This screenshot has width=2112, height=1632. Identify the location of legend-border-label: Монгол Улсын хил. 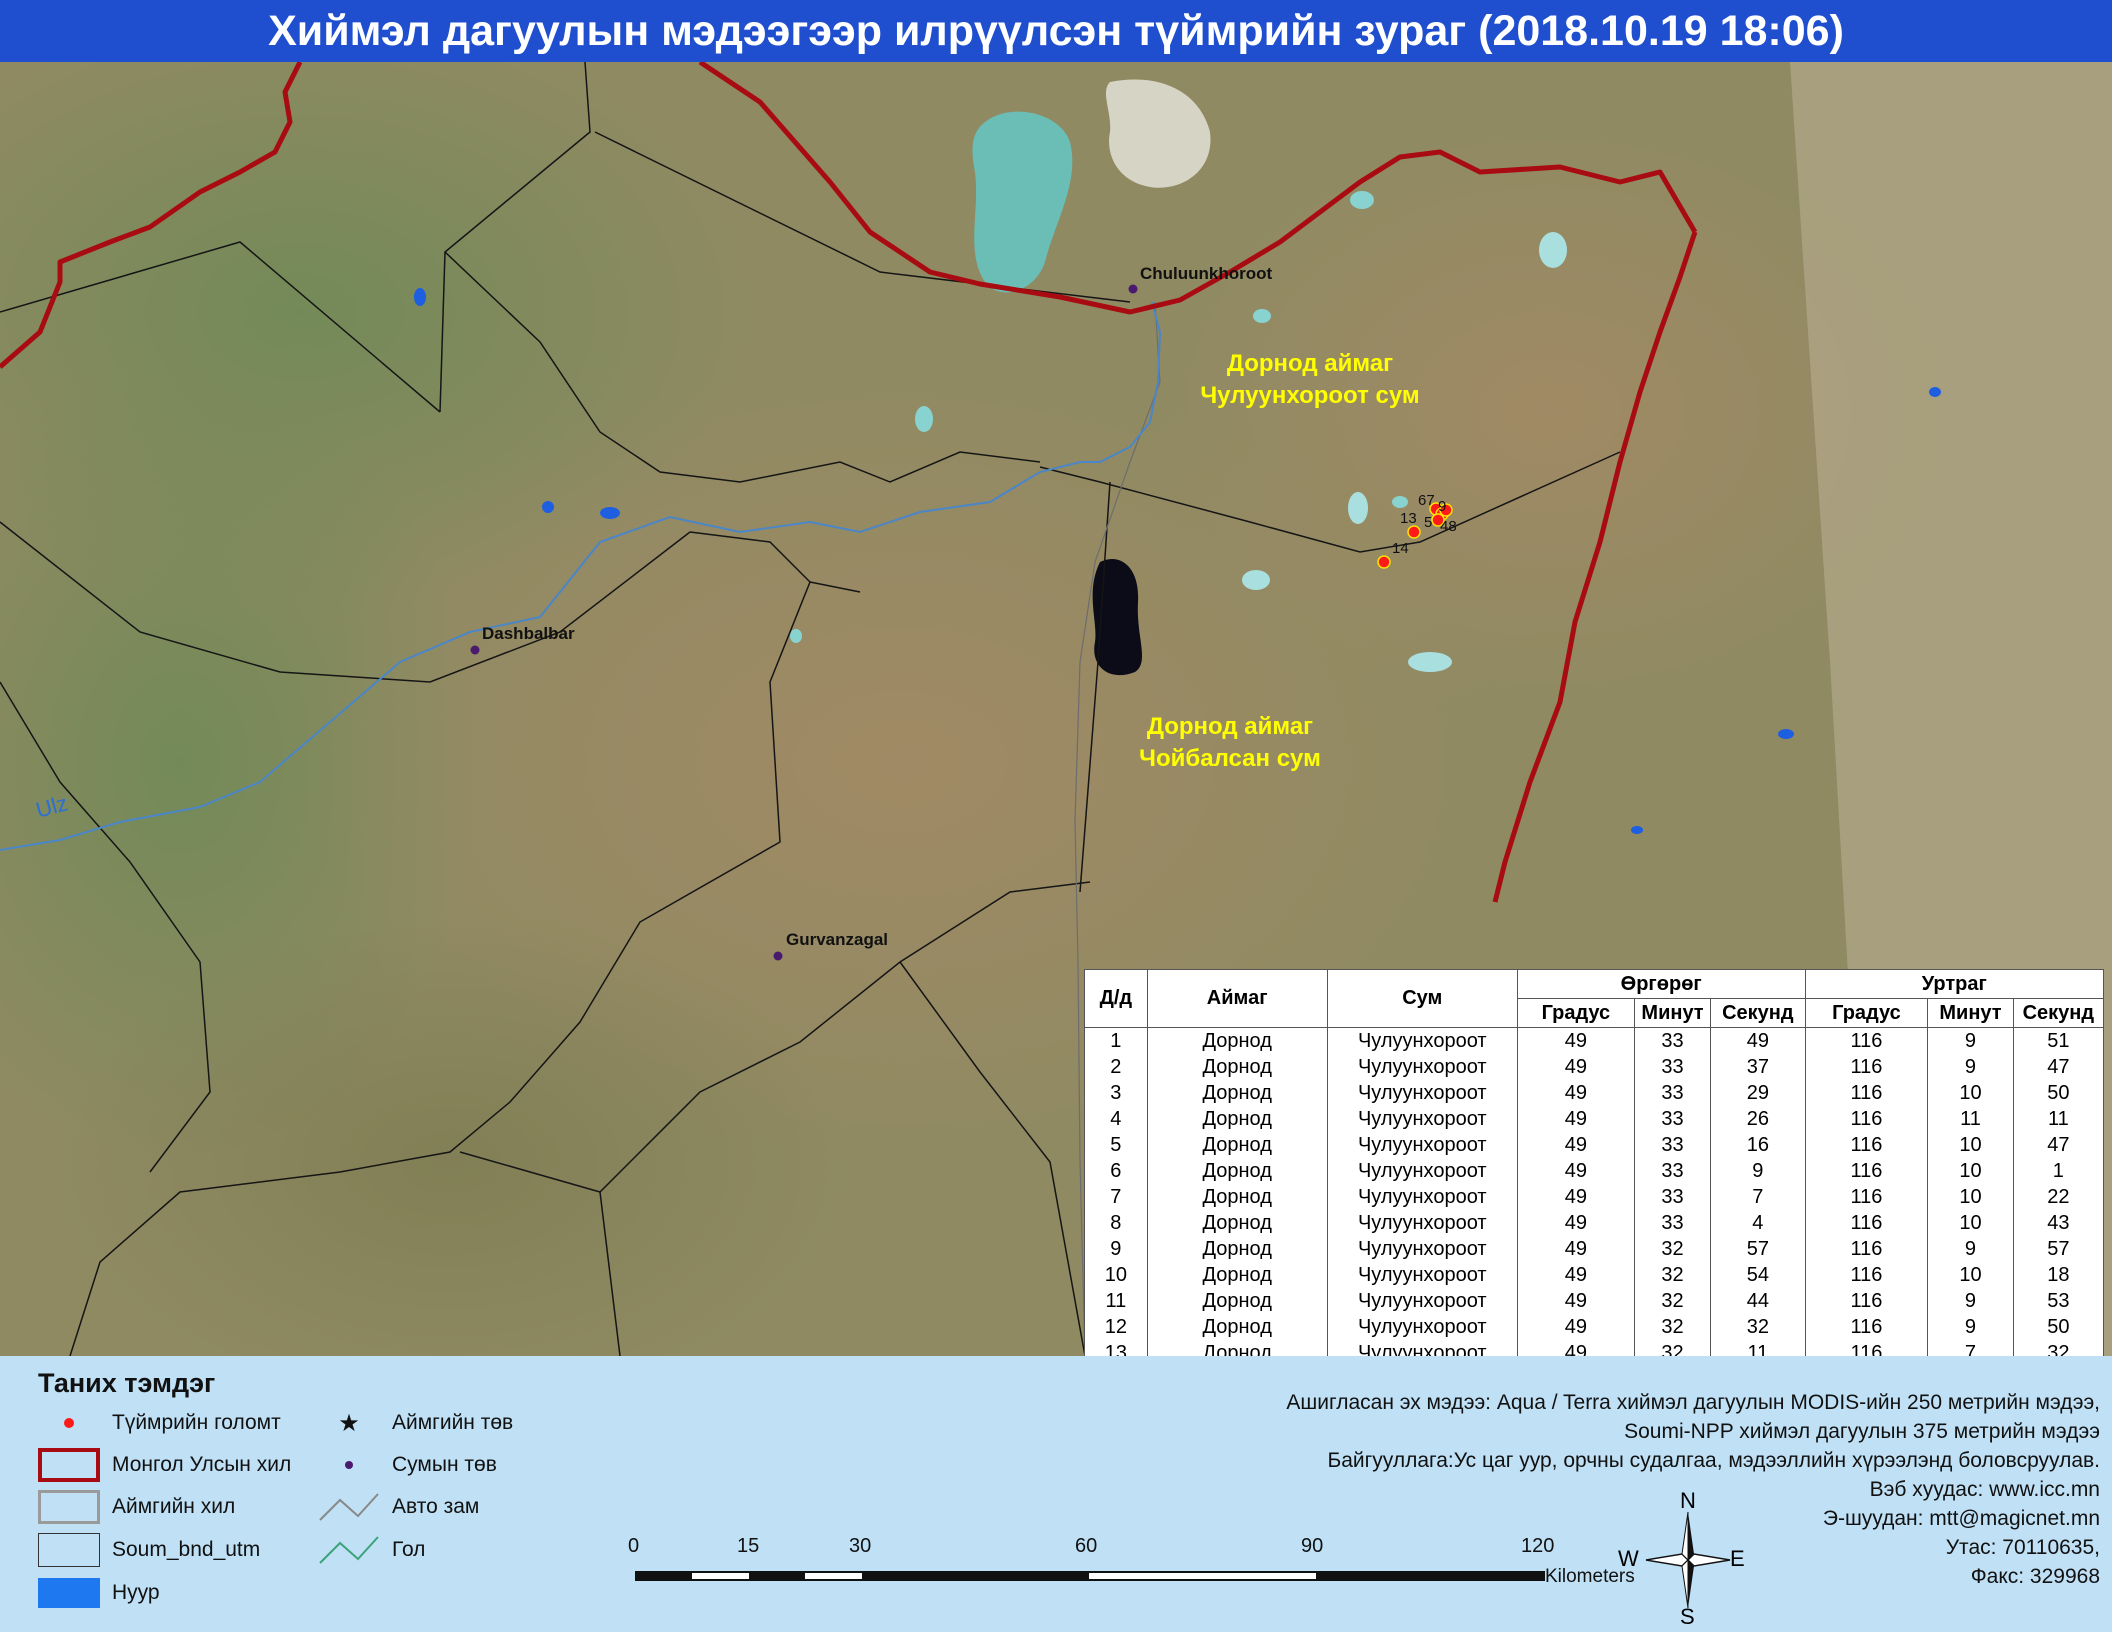
(202, 1464).